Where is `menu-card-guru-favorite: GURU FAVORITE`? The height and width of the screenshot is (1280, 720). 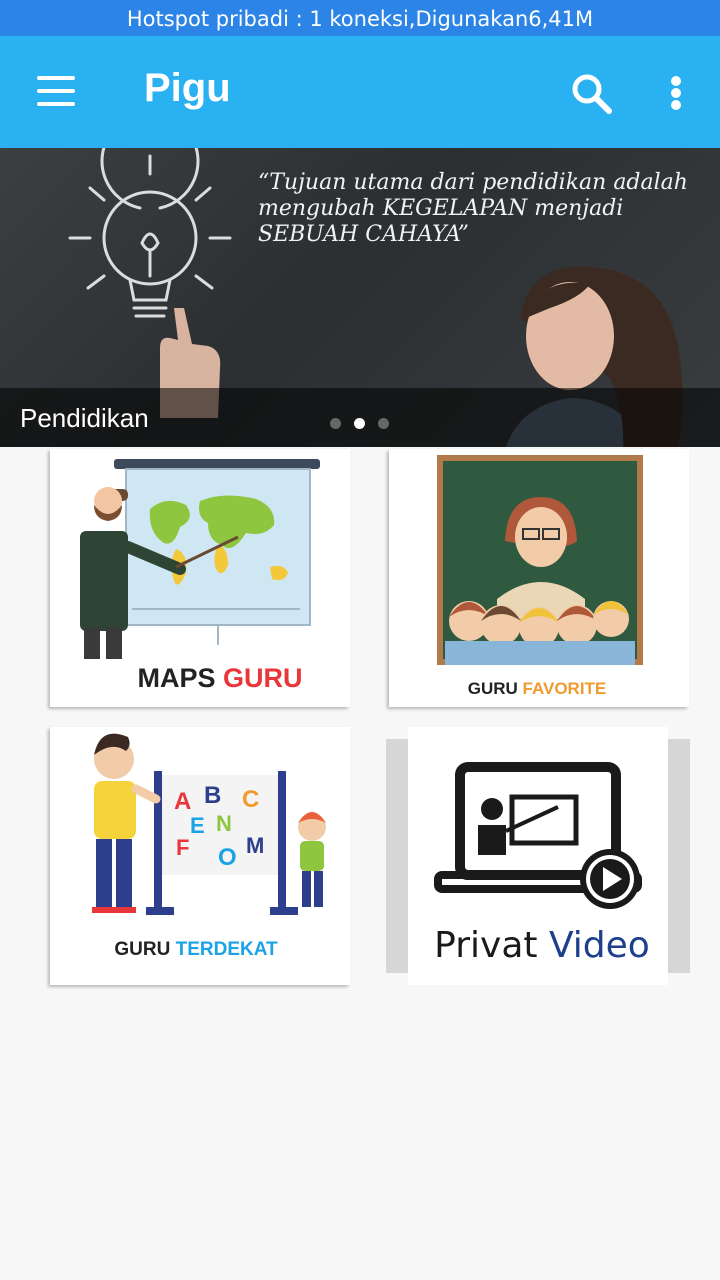
menu-card-guru-favorite: GURU FAVORITE is located at coordinates (539, 578).